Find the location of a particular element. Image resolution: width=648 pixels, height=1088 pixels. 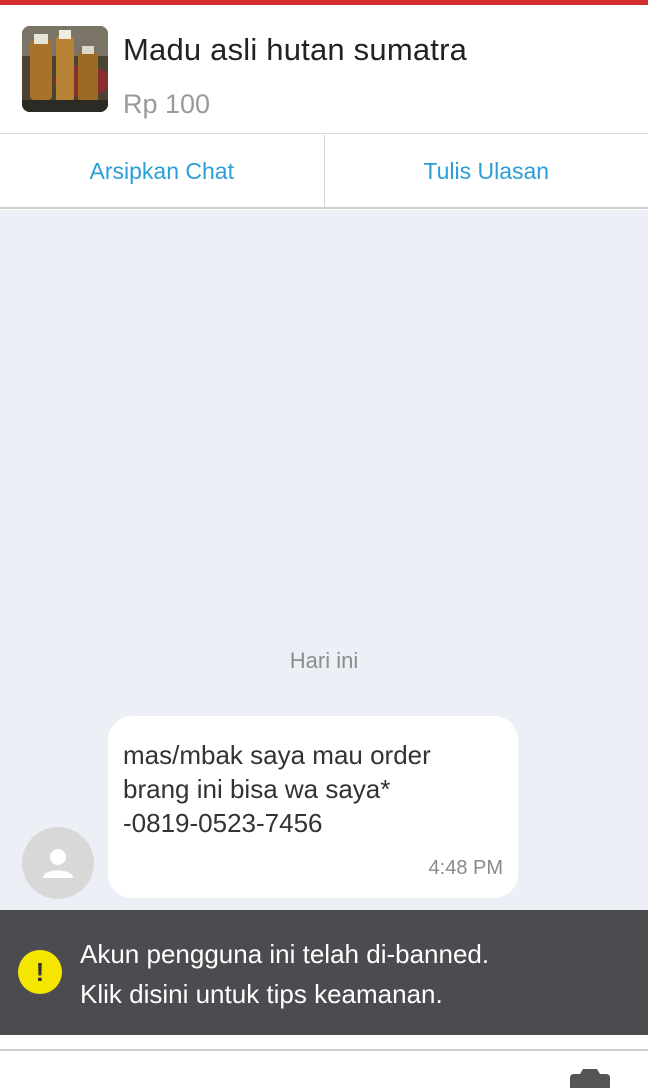

product-price: Rp 100 is located at coordinates (166, 104).